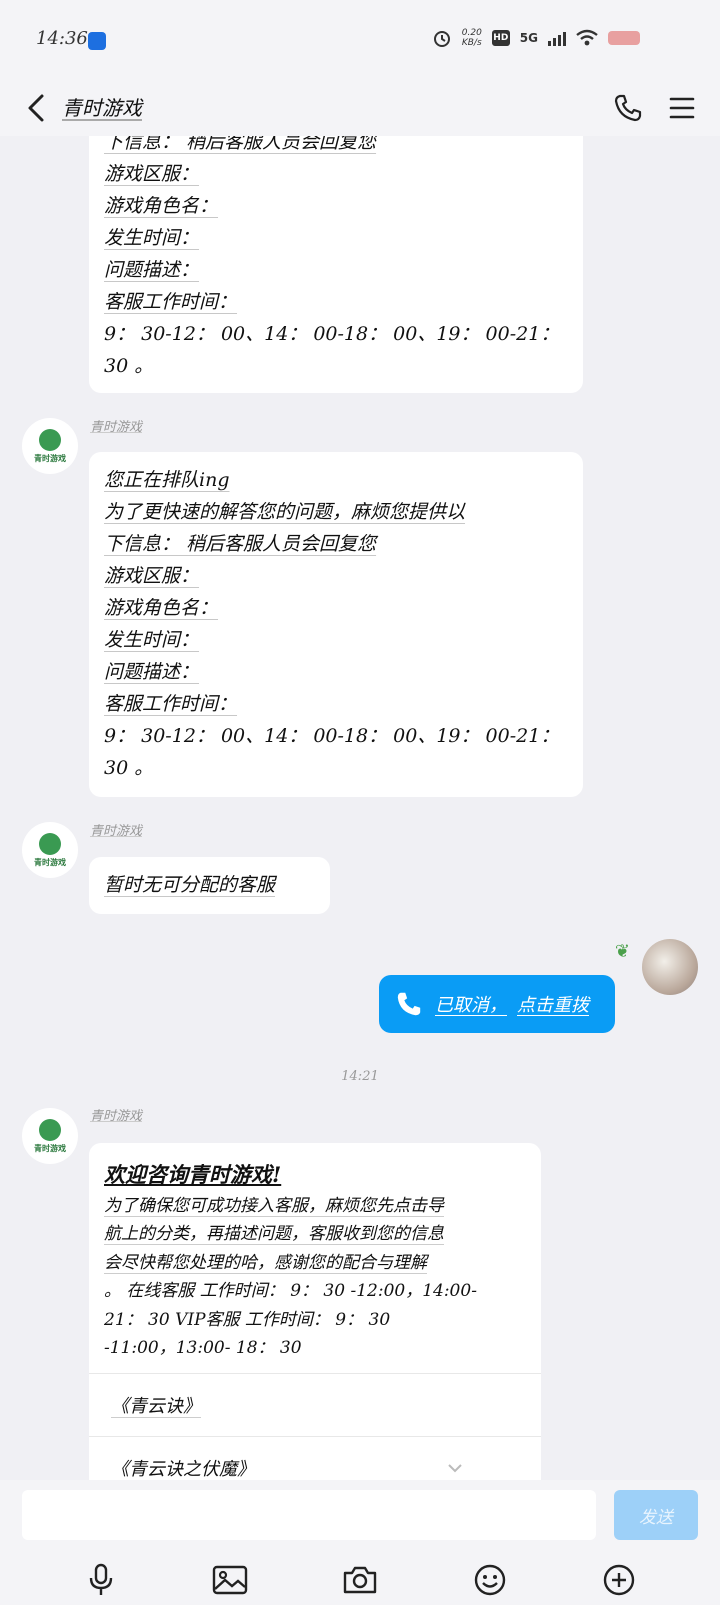 The width and height of the screenshot is (720, 1605). Describe the element at coordinates (622, 951) in the screenshot. I see `leaf-icon: ❦` at that location.